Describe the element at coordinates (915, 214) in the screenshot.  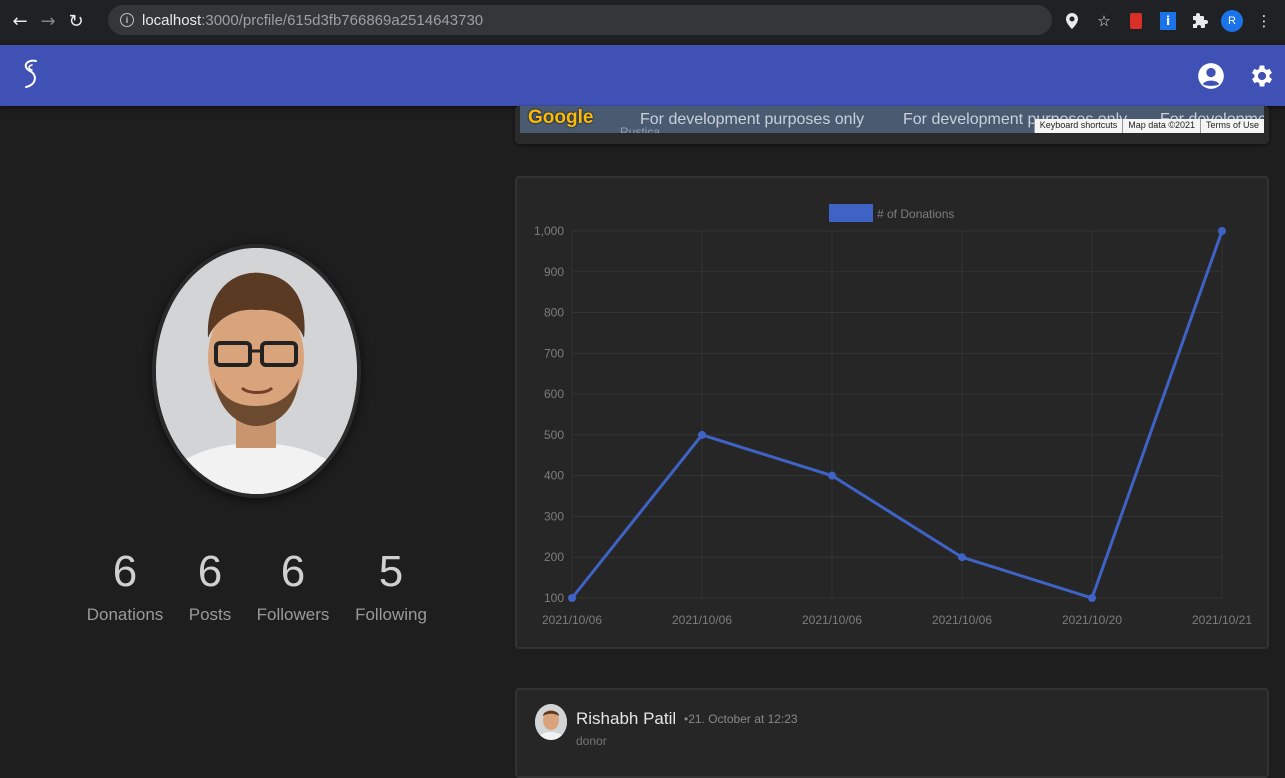
I see `legend-label: # of Donations` at that location.